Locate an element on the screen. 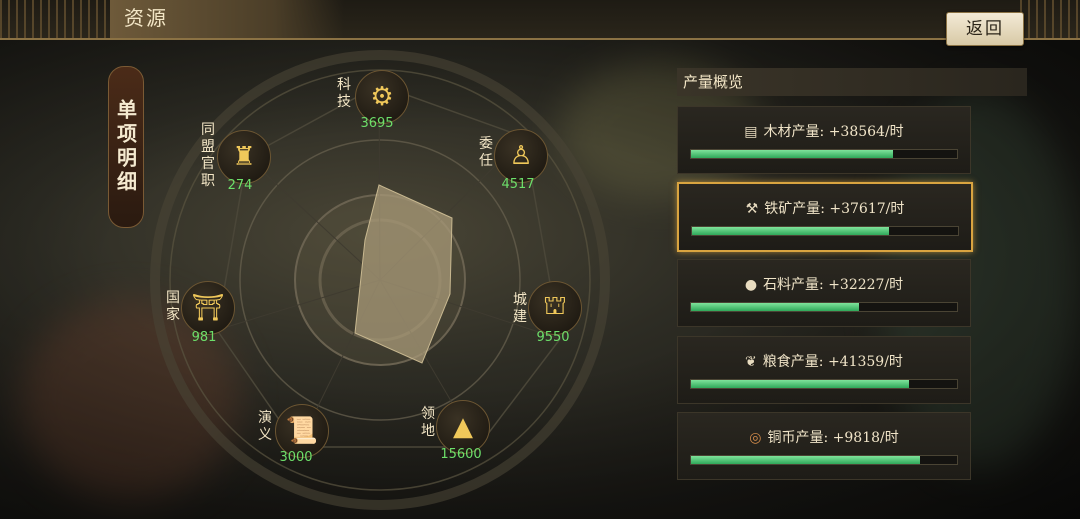 This screenshot has height=519, width=1080. mountain-icon: ▲ is located at coordinates (463, 427).